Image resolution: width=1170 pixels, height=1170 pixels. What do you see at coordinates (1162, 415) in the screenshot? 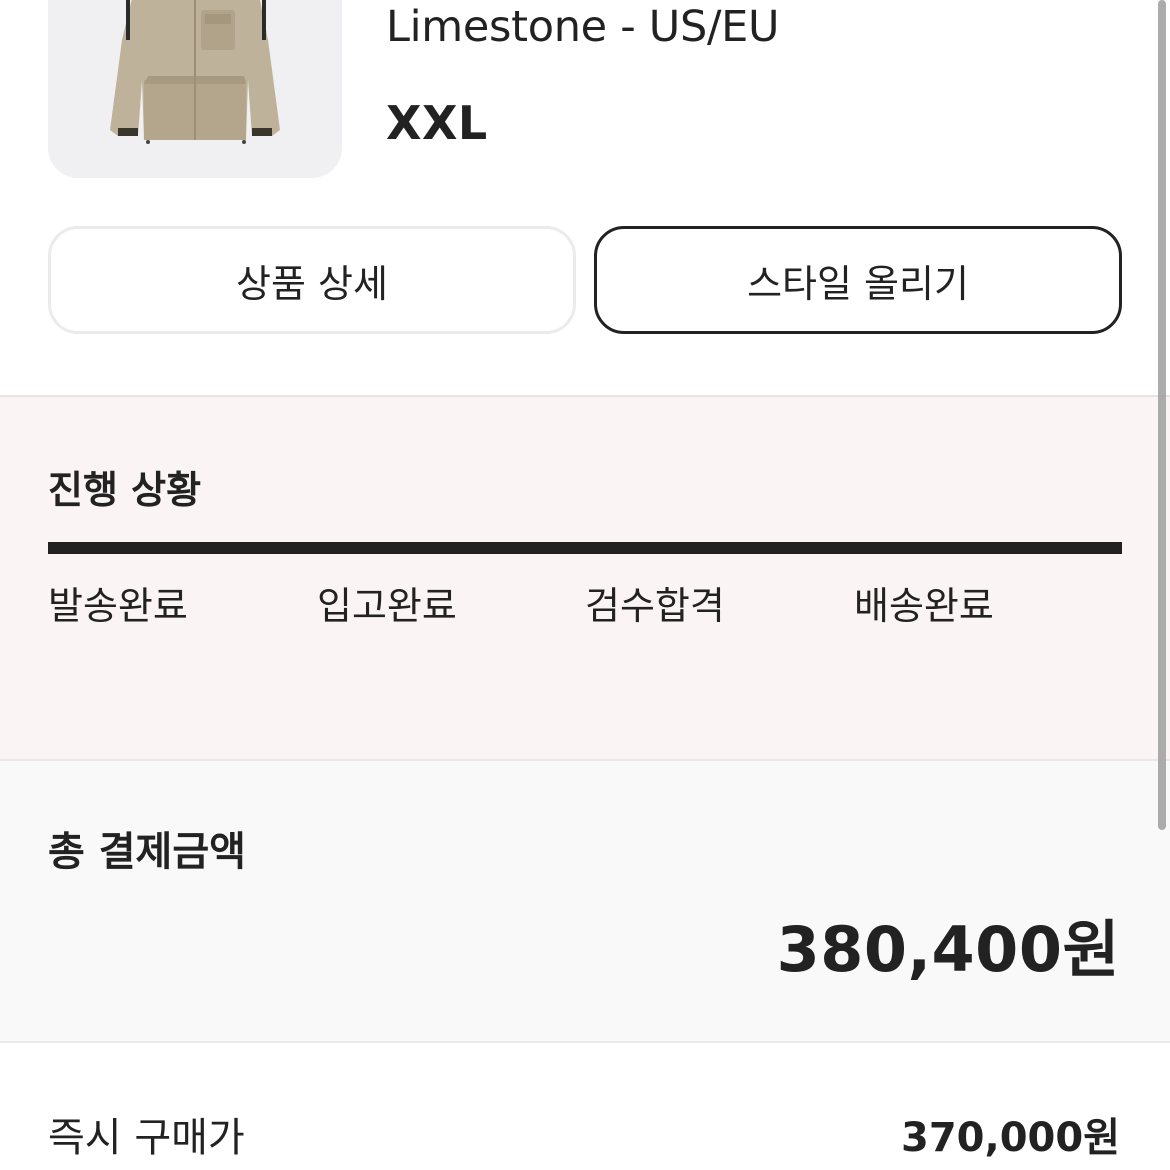
I see `scrollbar` at bounding box center [1162, 415].